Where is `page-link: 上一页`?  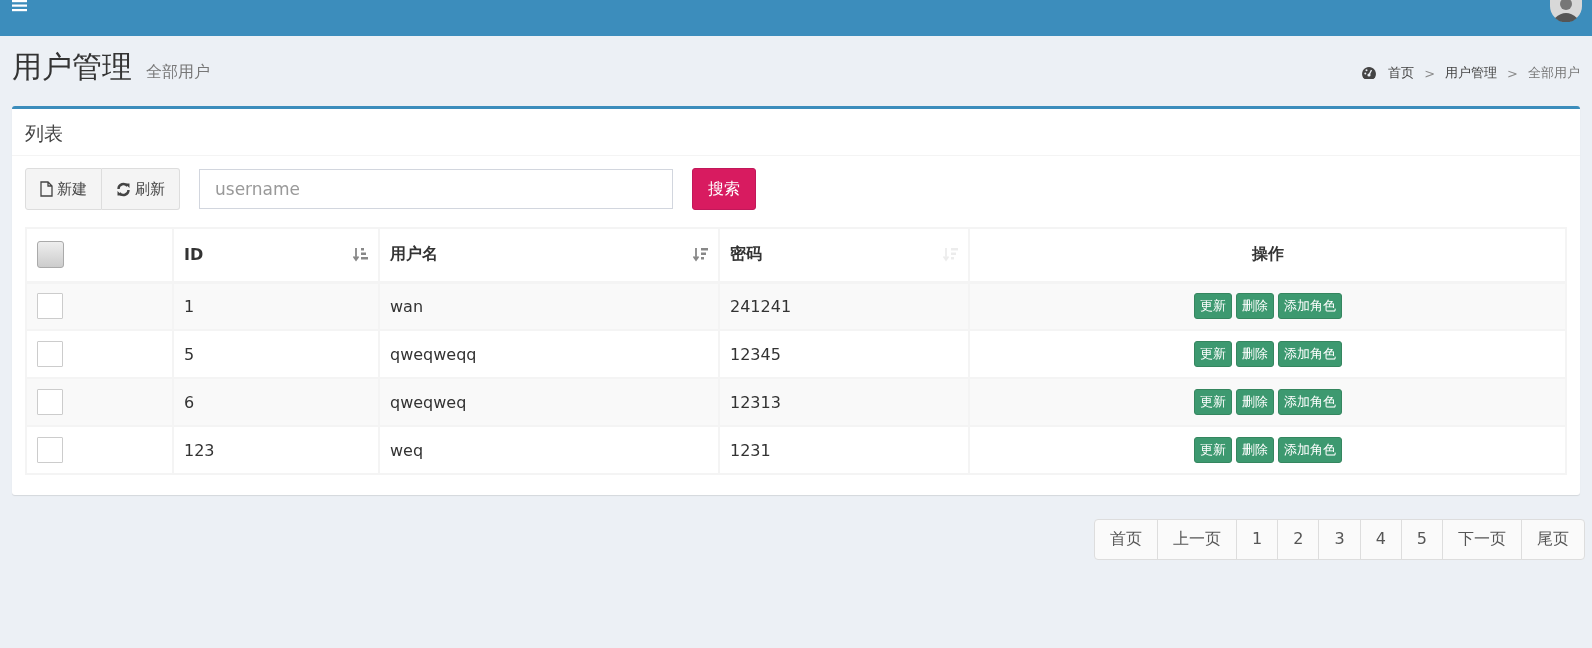 page-link: 上一页 is located at coordinates (1197, 539).